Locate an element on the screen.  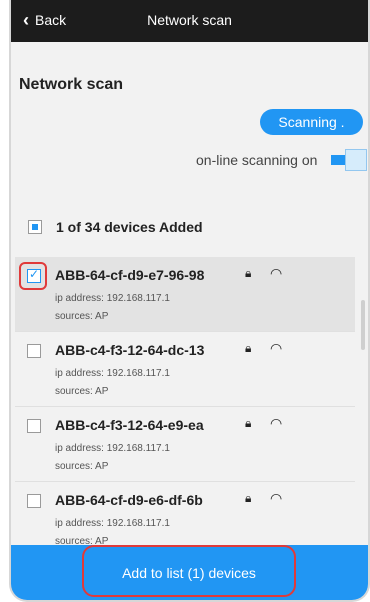
top-bar: ‹ Back Network scan is located at coordinates (189, 21).